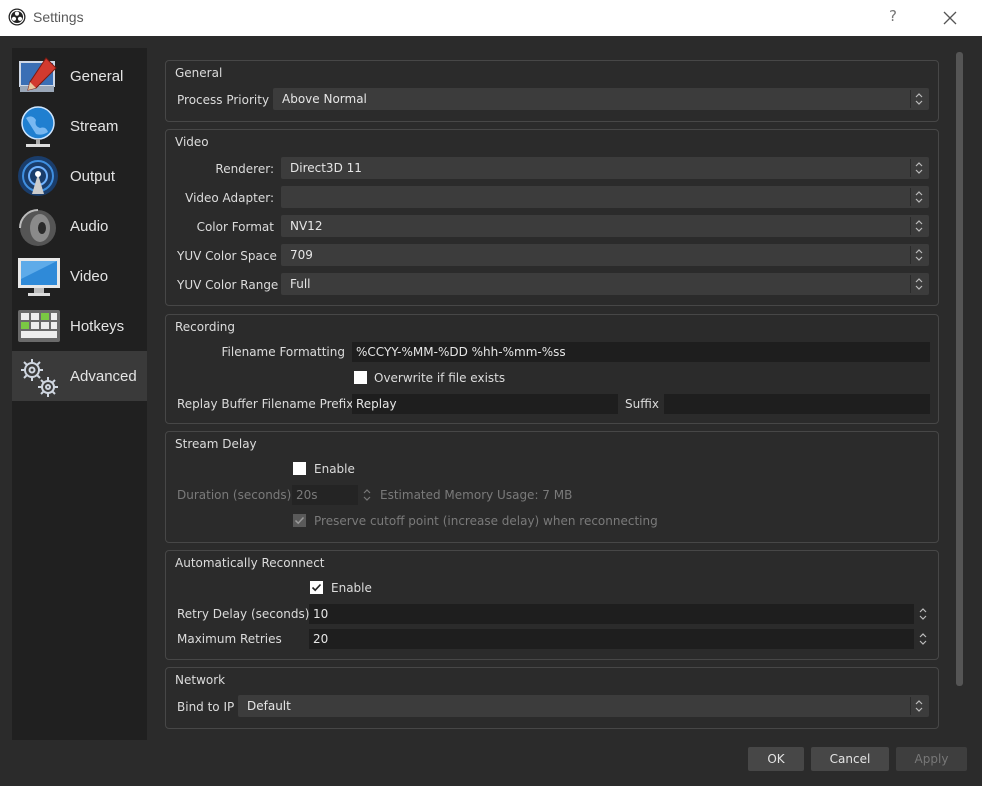 The height and width of the screenshot is (786, 982). Describe the element at coordinates (642, 404) in the screenshot. I see `suffix-label: Suffix` at that location.